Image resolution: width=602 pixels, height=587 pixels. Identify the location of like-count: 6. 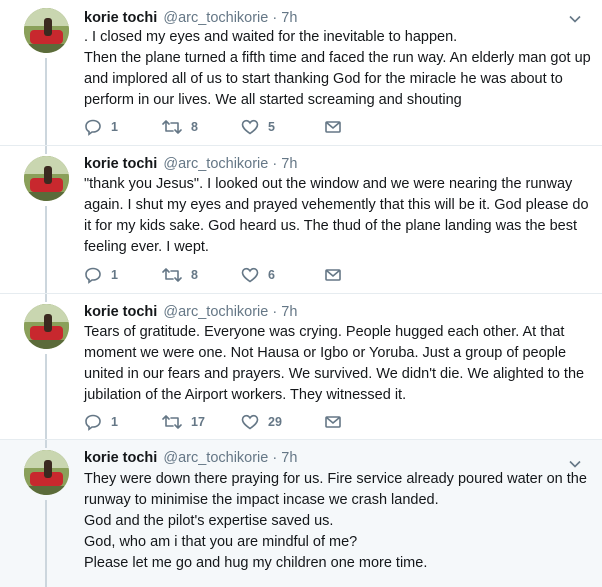
(271, 275).